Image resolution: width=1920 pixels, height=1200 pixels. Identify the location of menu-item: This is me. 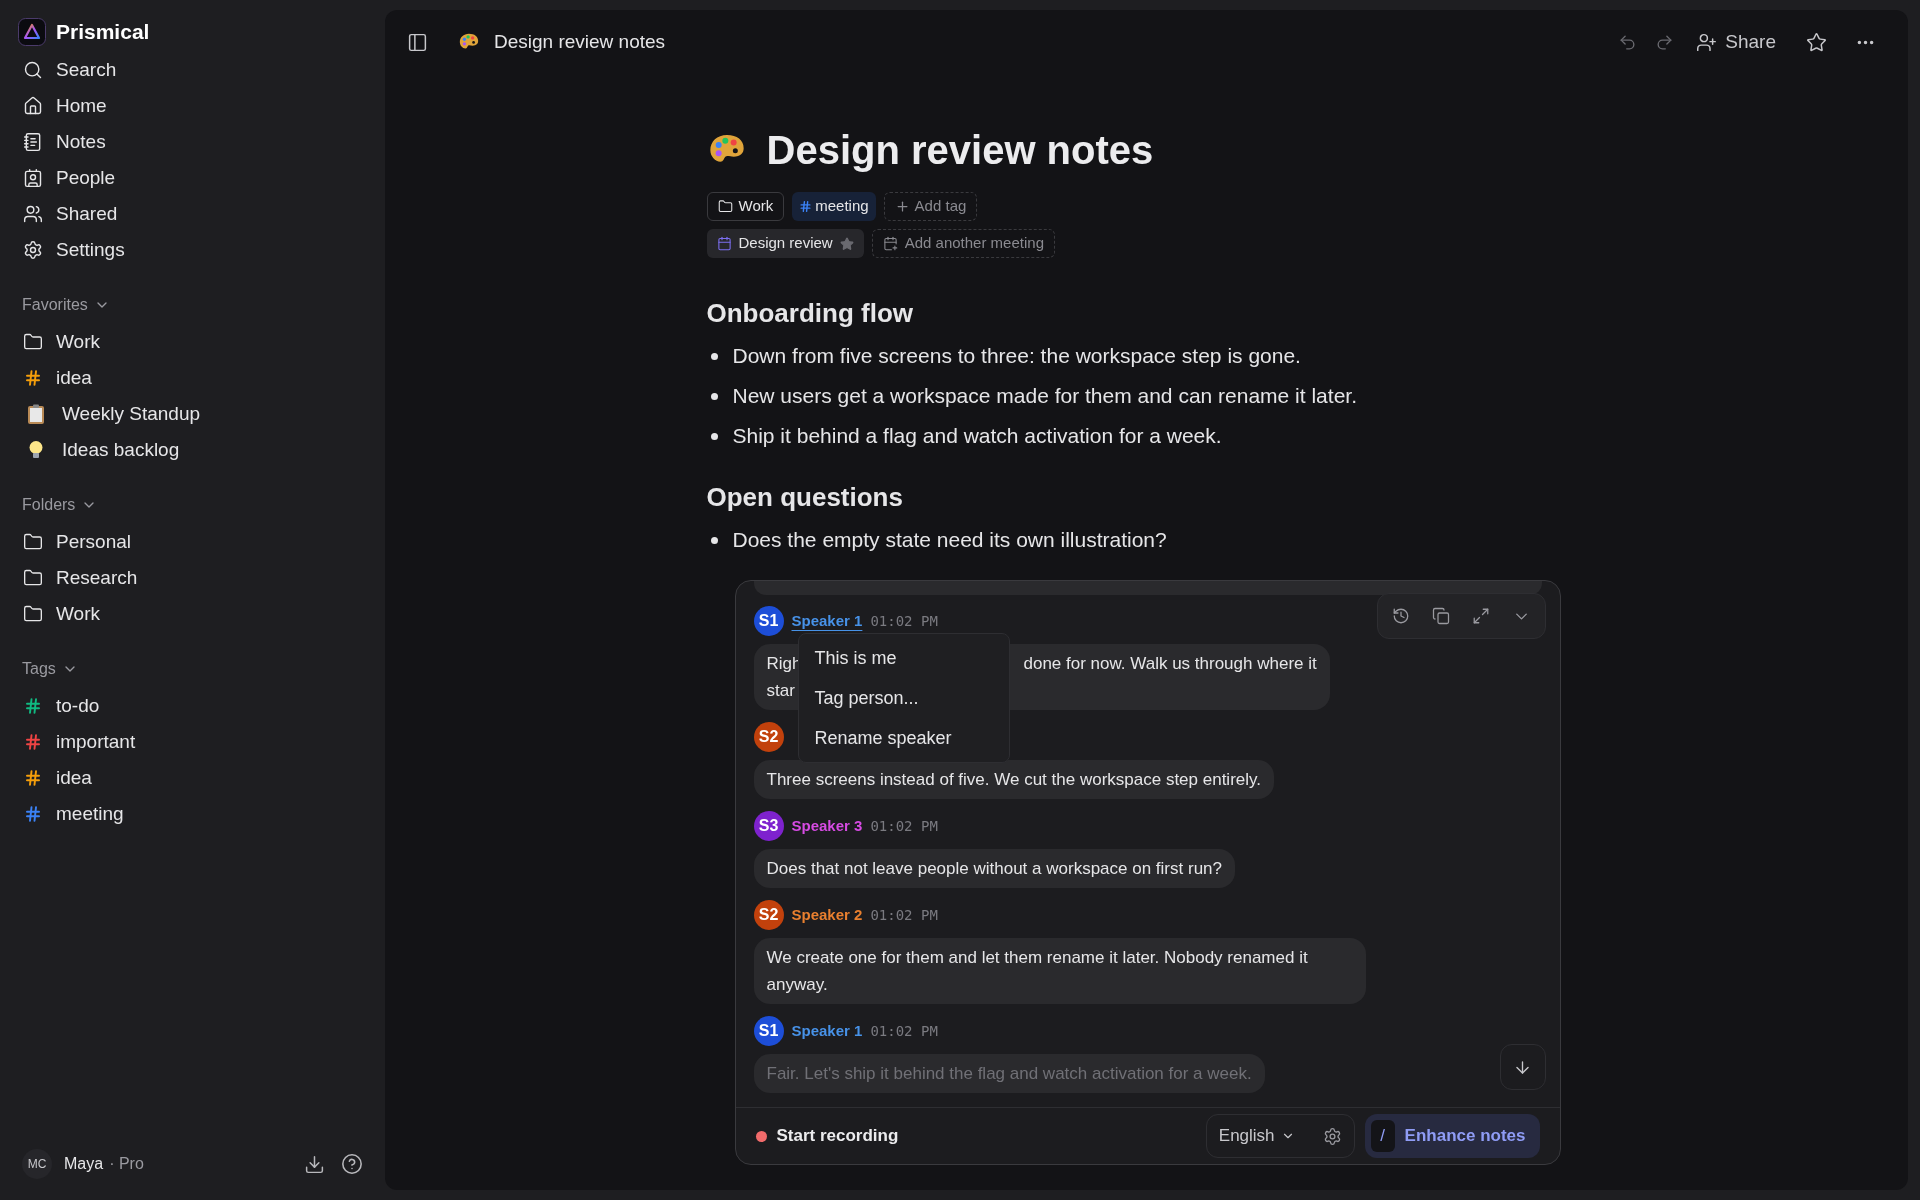
(903, 658).